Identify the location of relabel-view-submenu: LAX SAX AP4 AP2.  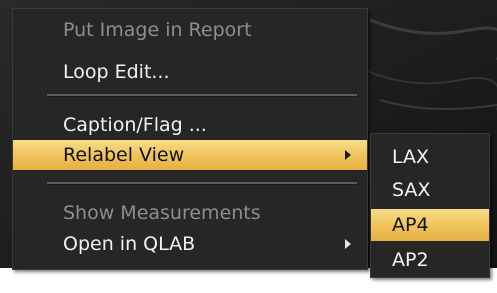
(430, 205).